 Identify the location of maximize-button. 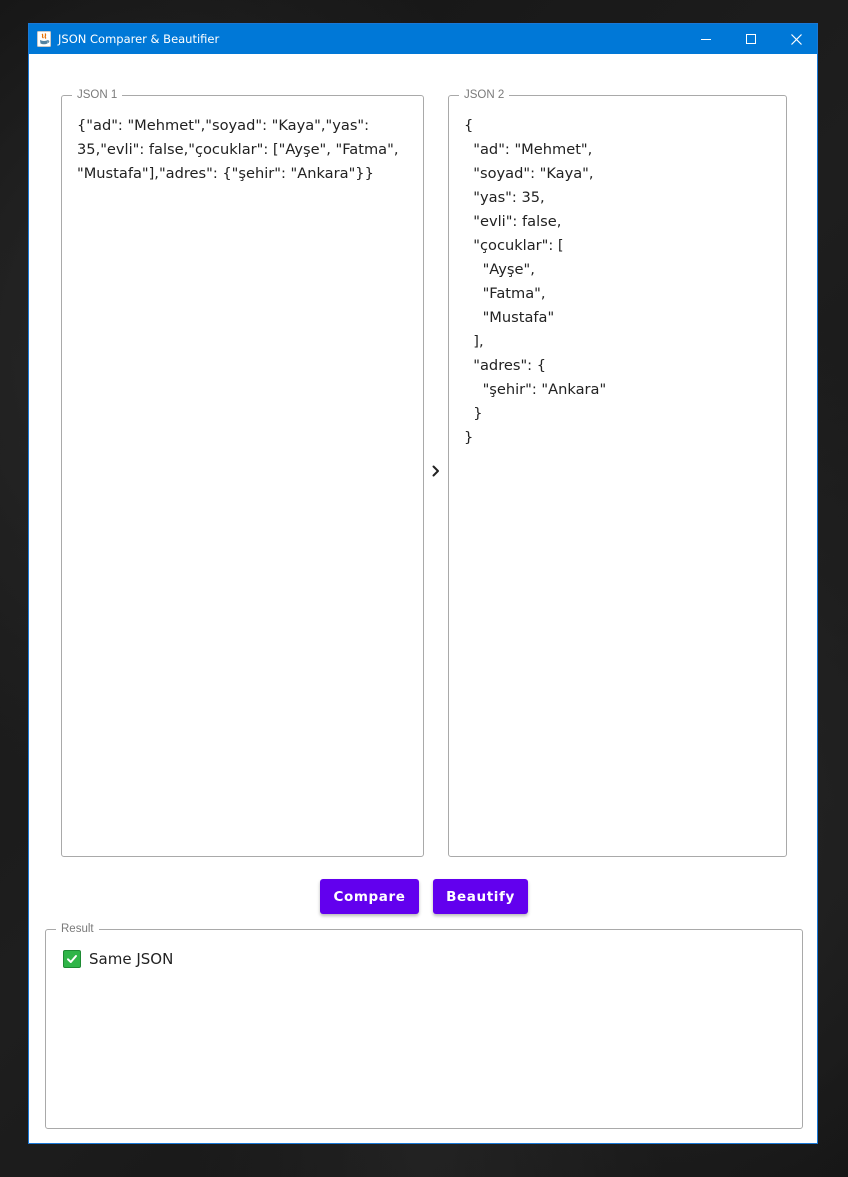
(751, 39).